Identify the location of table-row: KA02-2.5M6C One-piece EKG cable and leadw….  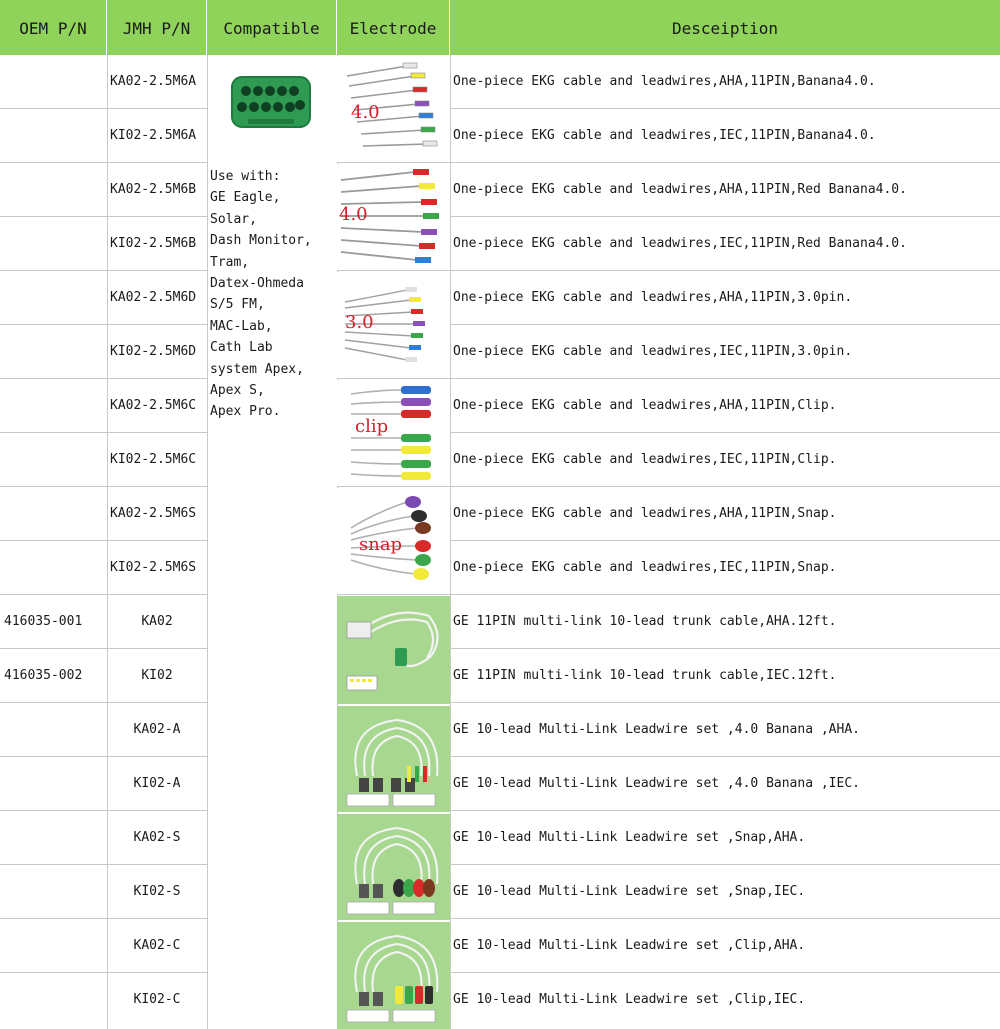
(500, 406).